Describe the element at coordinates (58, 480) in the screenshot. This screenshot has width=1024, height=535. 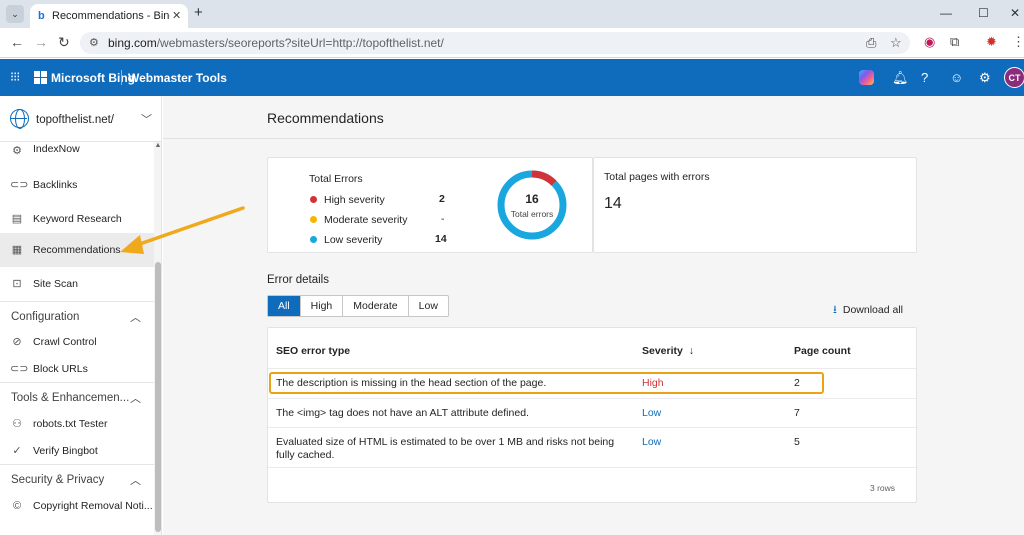
I see `section-label: Security & Privacy` at that location.